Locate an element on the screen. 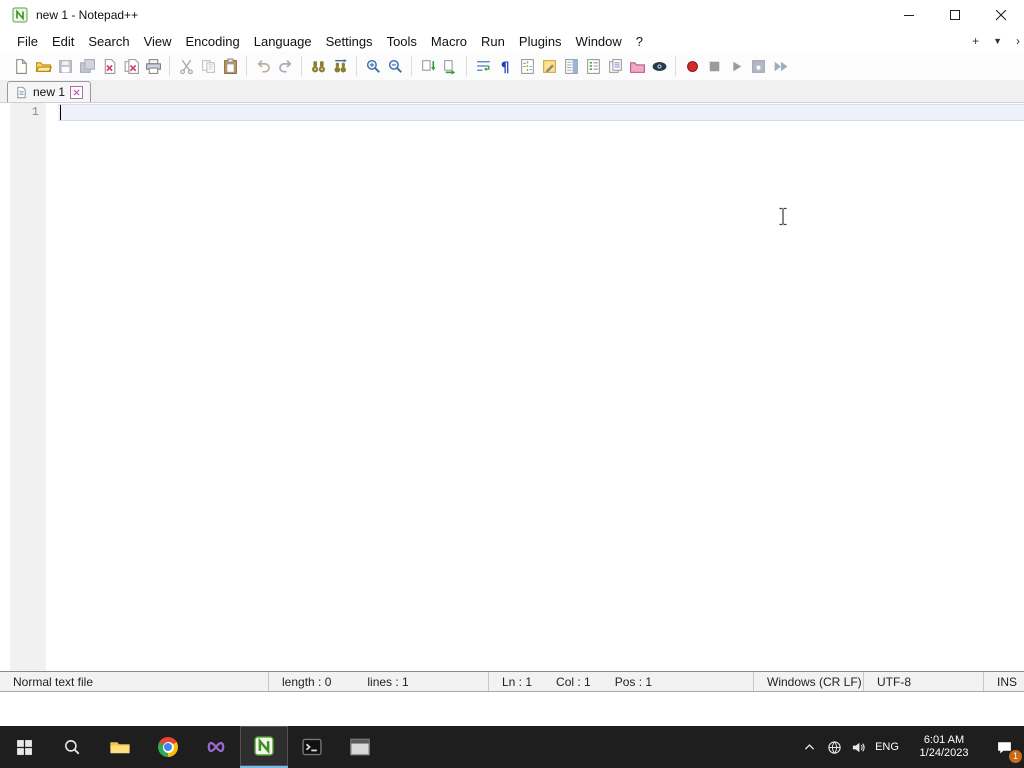 The image size is (1024, 768). print-button is located at coordinates (153, 66).